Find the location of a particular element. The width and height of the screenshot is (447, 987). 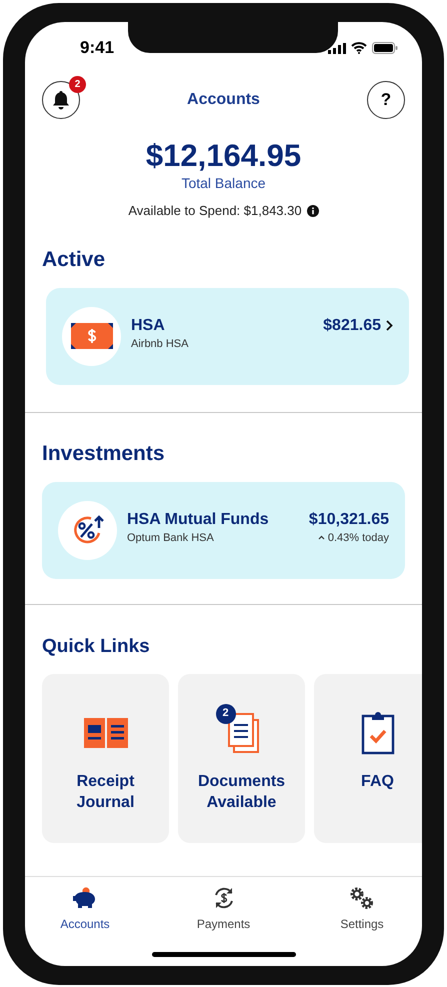

section-heading: Investments is located at coordinates (104, 453).